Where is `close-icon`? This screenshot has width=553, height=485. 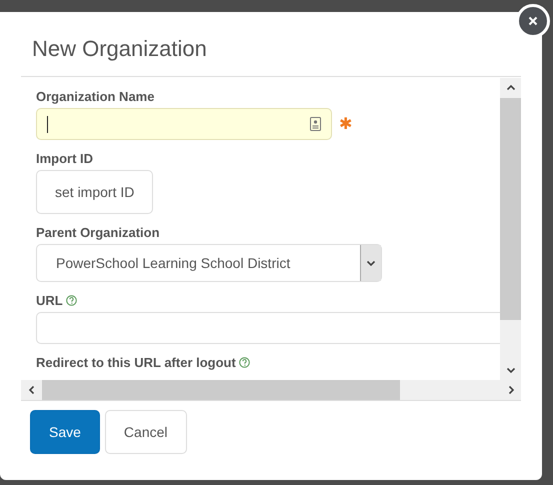
close-icon is located at coordinates (533, 21).